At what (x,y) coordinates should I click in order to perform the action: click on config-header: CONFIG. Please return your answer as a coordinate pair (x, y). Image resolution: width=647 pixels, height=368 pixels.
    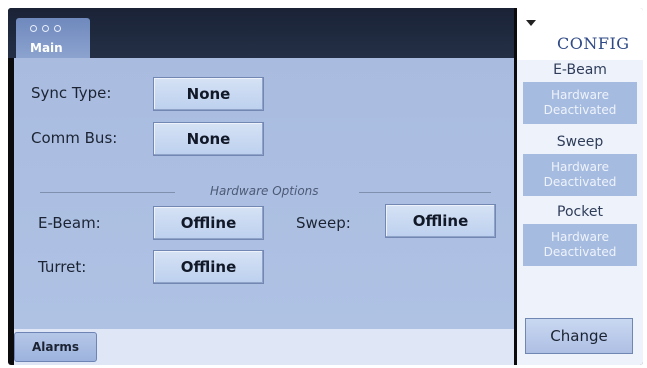
    Looking at the image, I should click on (580, 34).